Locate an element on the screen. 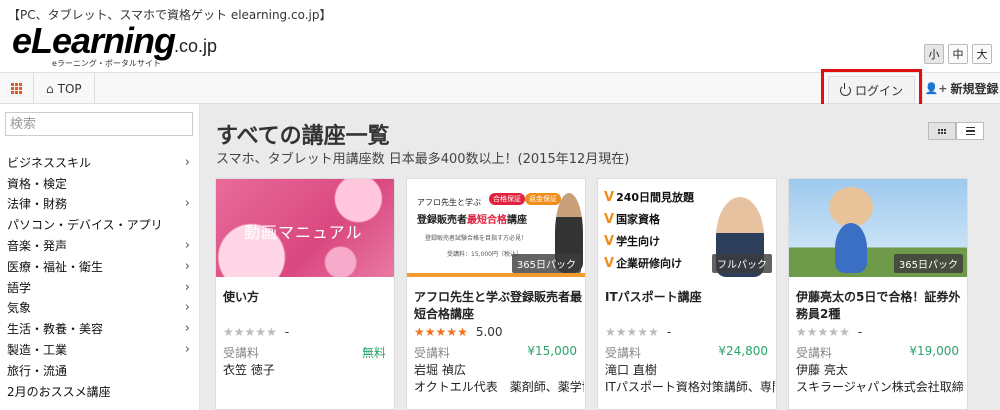  instructor-title: オクトエル代表 薬剤師、薬学博 is located at coordinates (499, 387).